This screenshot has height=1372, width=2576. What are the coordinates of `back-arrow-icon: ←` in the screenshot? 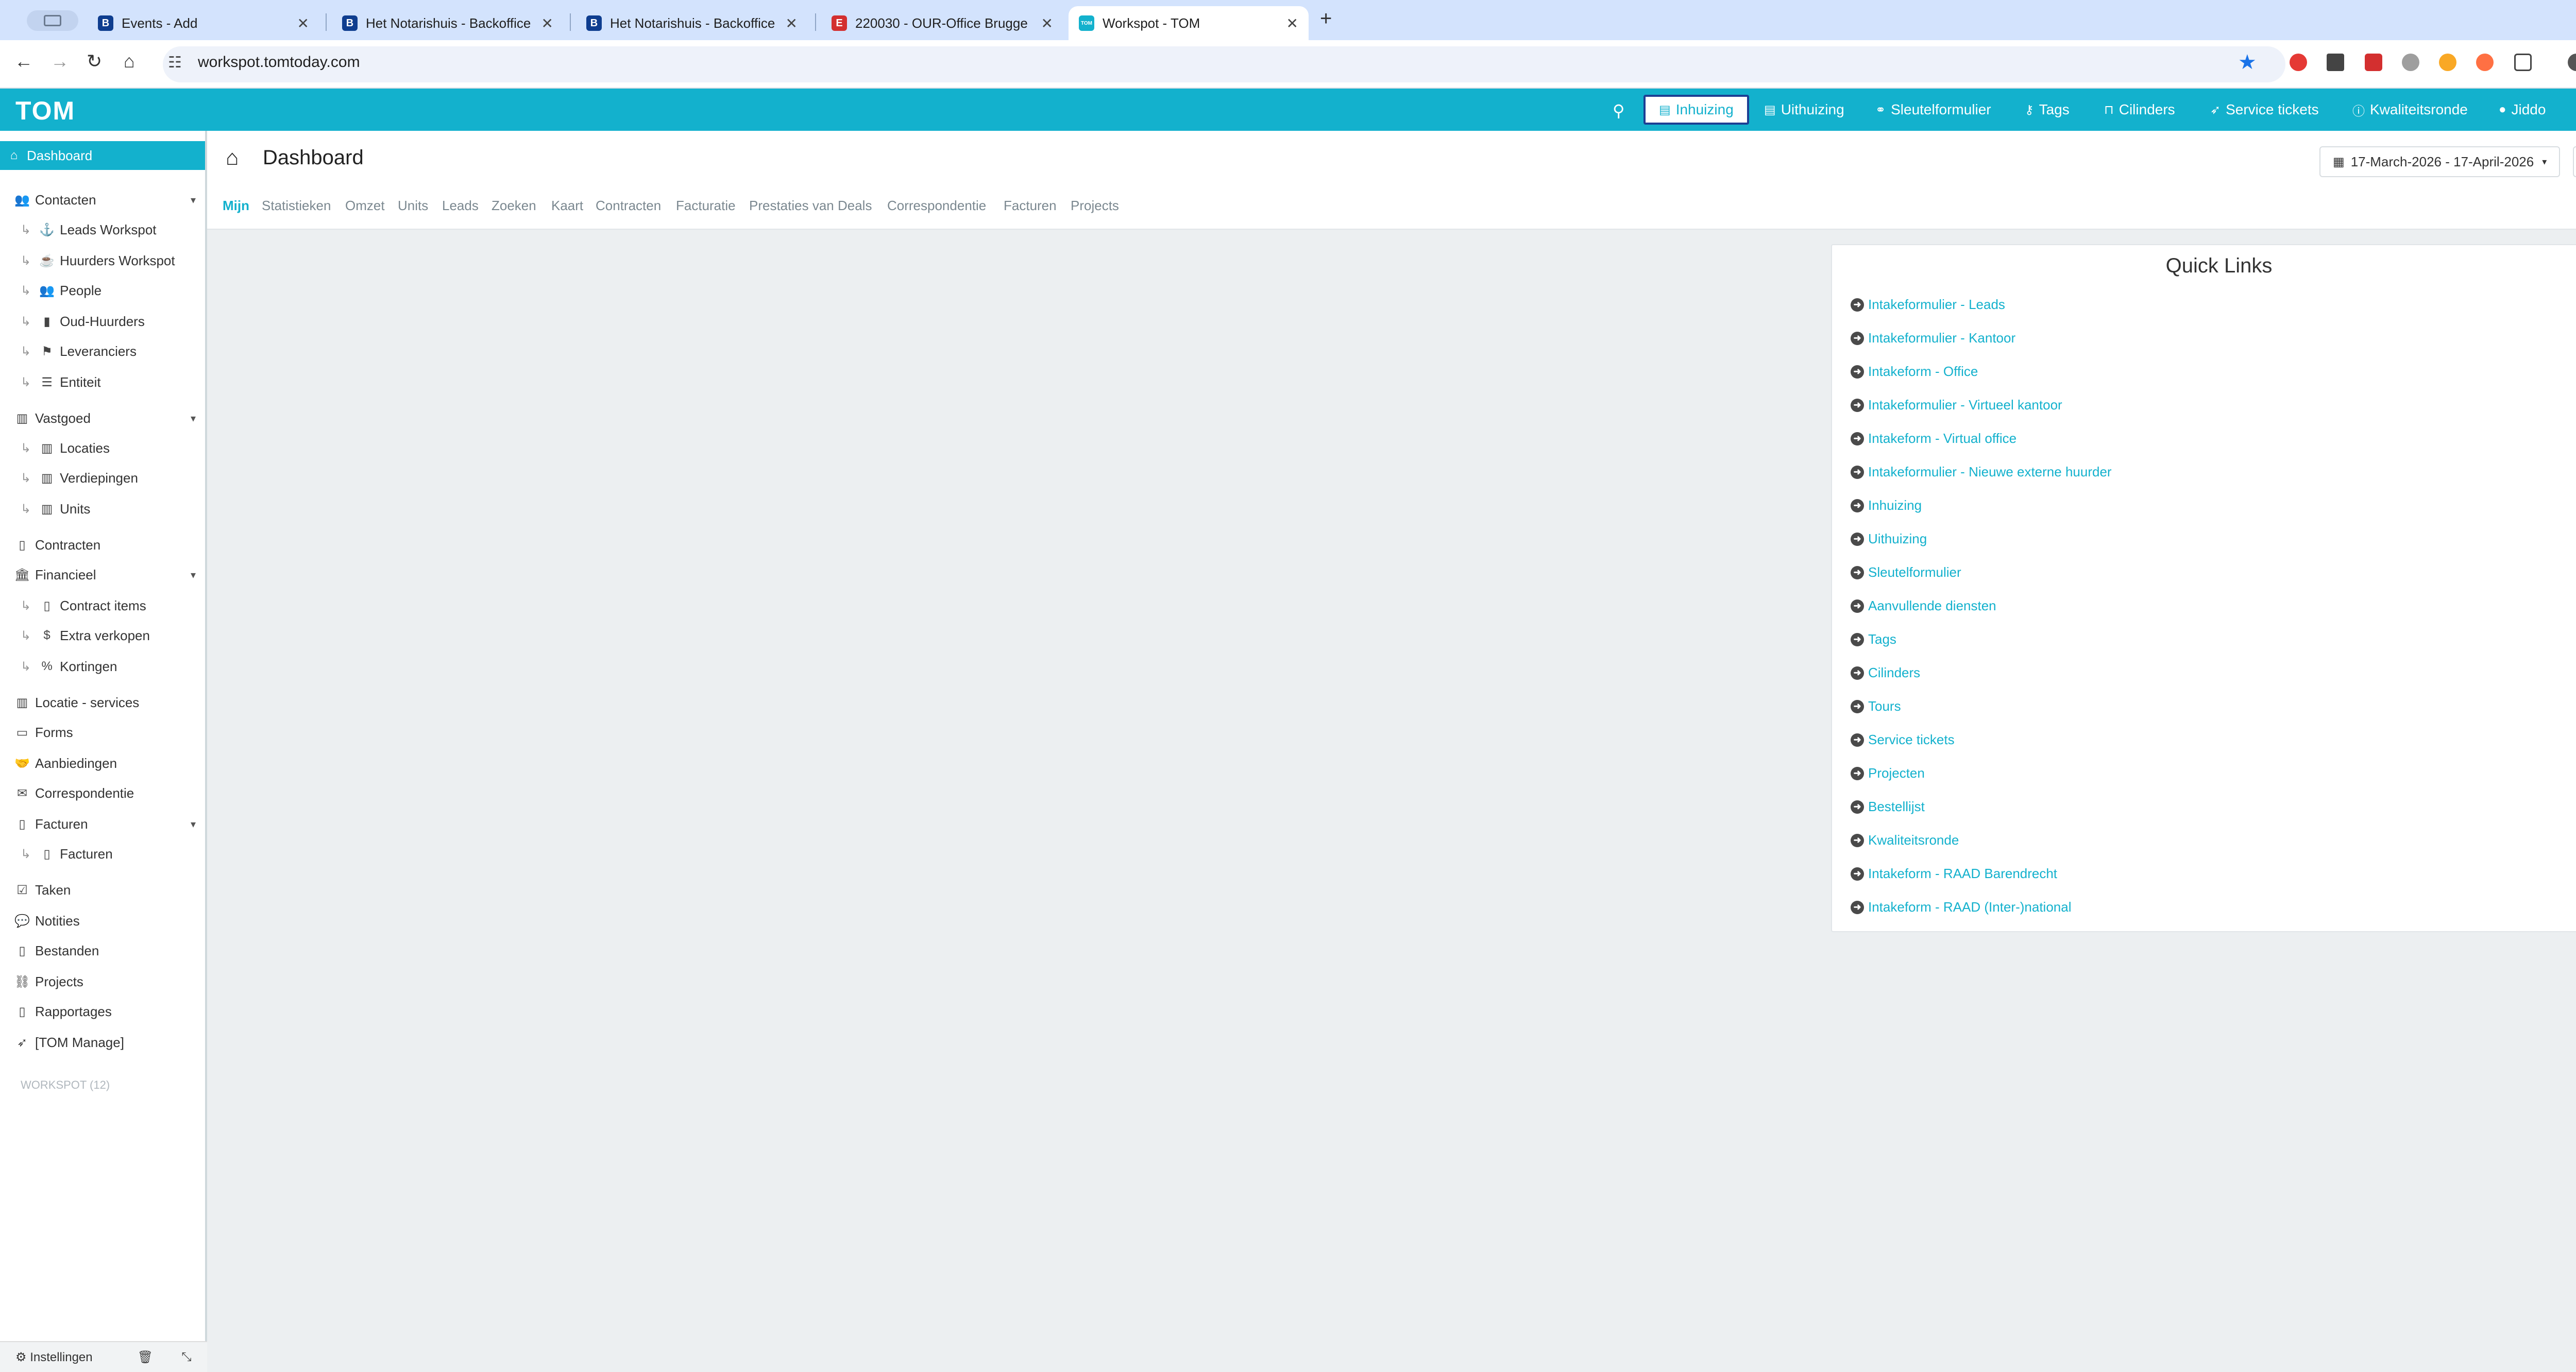 It's located at (23, 61).